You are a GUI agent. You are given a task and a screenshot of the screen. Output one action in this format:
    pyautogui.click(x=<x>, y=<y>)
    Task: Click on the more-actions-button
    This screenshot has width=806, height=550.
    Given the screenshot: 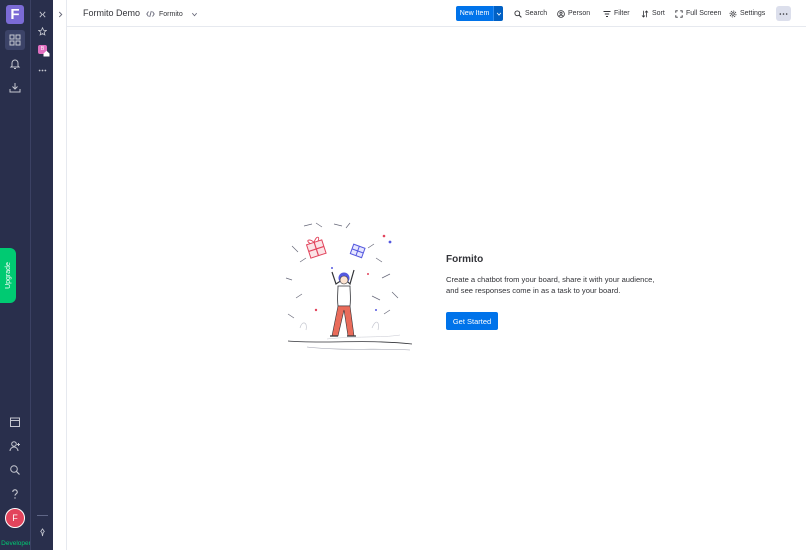 What is the action you would take?
    pyautogui.click(x=783, y=13)
    